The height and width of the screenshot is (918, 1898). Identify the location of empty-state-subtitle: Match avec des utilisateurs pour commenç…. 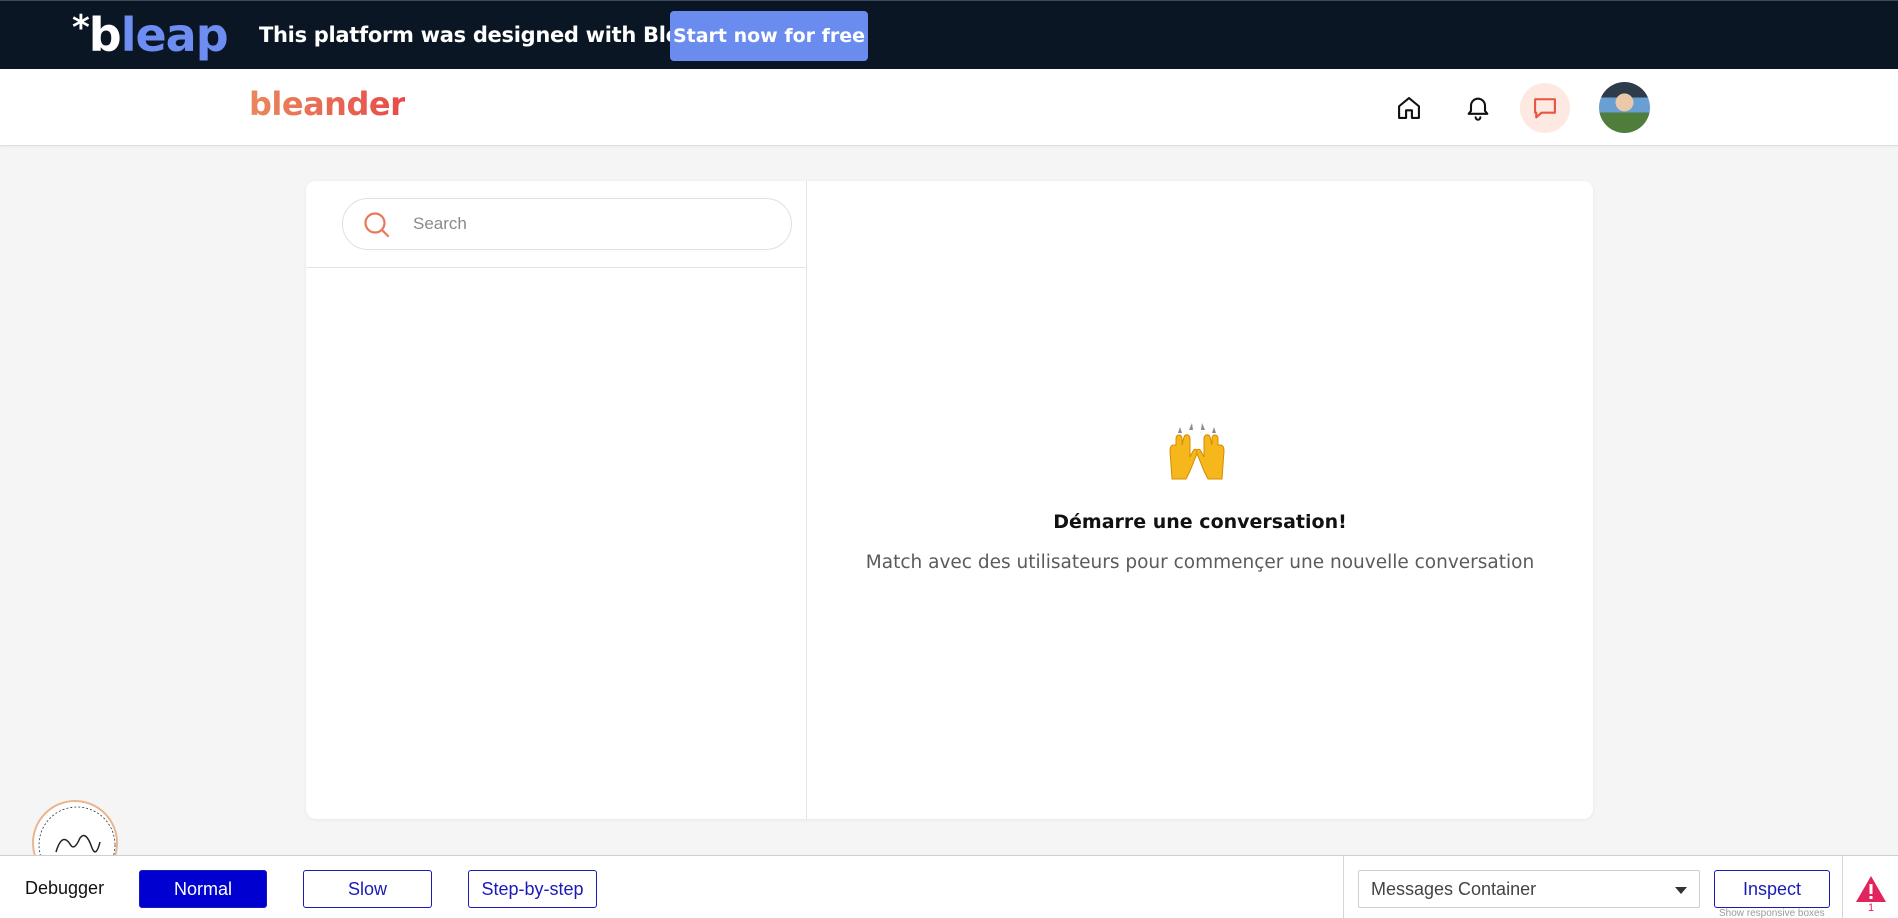
(1200, 562).